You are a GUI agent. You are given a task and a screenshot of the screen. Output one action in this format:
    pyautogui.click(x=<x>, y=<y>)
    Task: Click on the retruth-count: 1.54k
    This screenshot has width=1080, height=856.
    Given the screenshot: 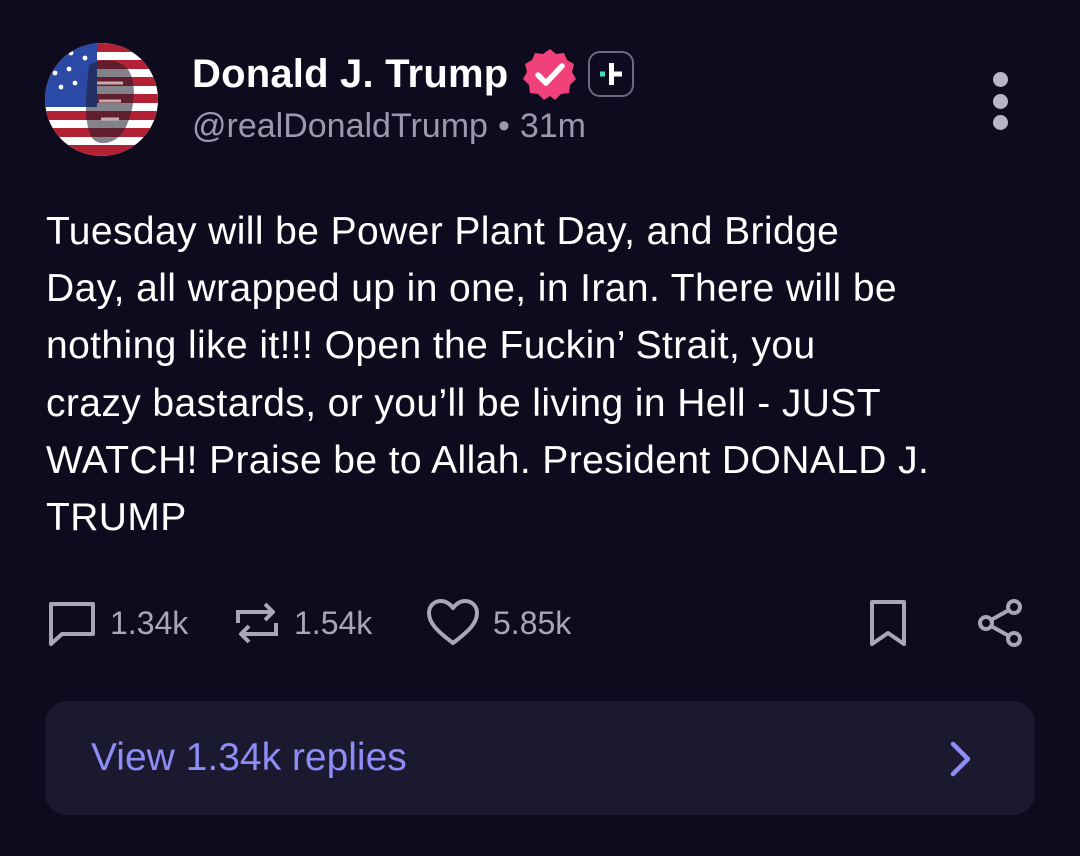 What is the action you would take?
    pyautogui.click(x=333, y=622)
    